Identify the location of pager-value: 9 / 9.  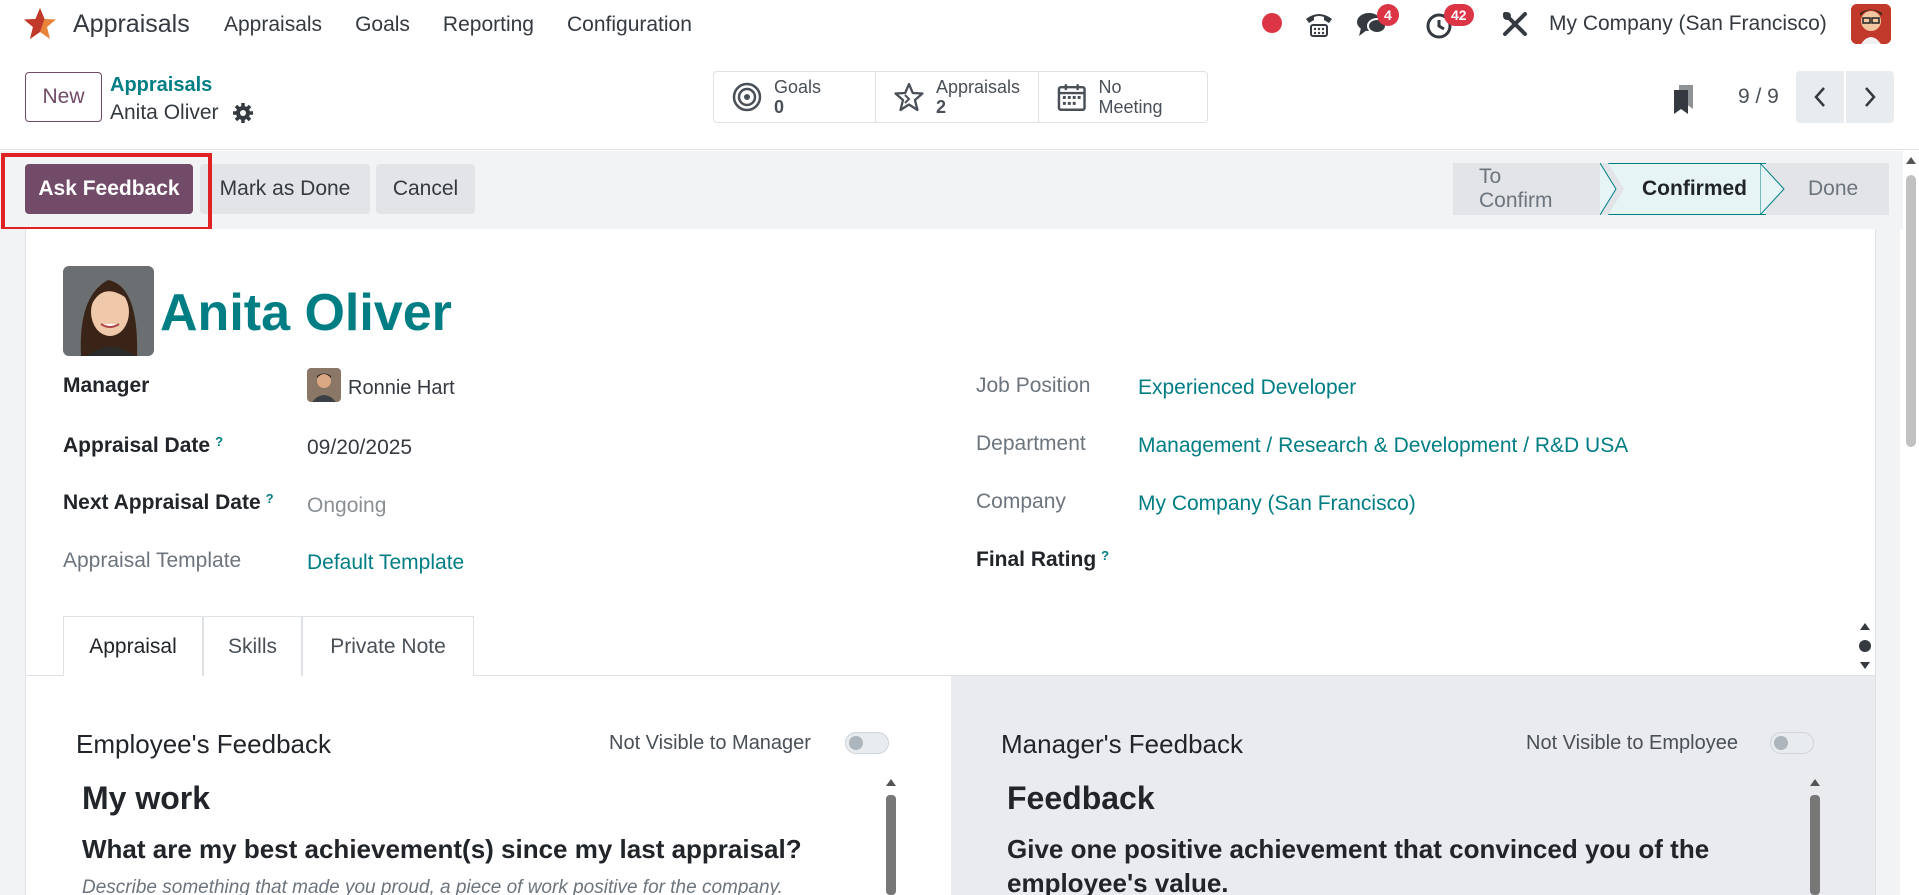
(1758, 97).